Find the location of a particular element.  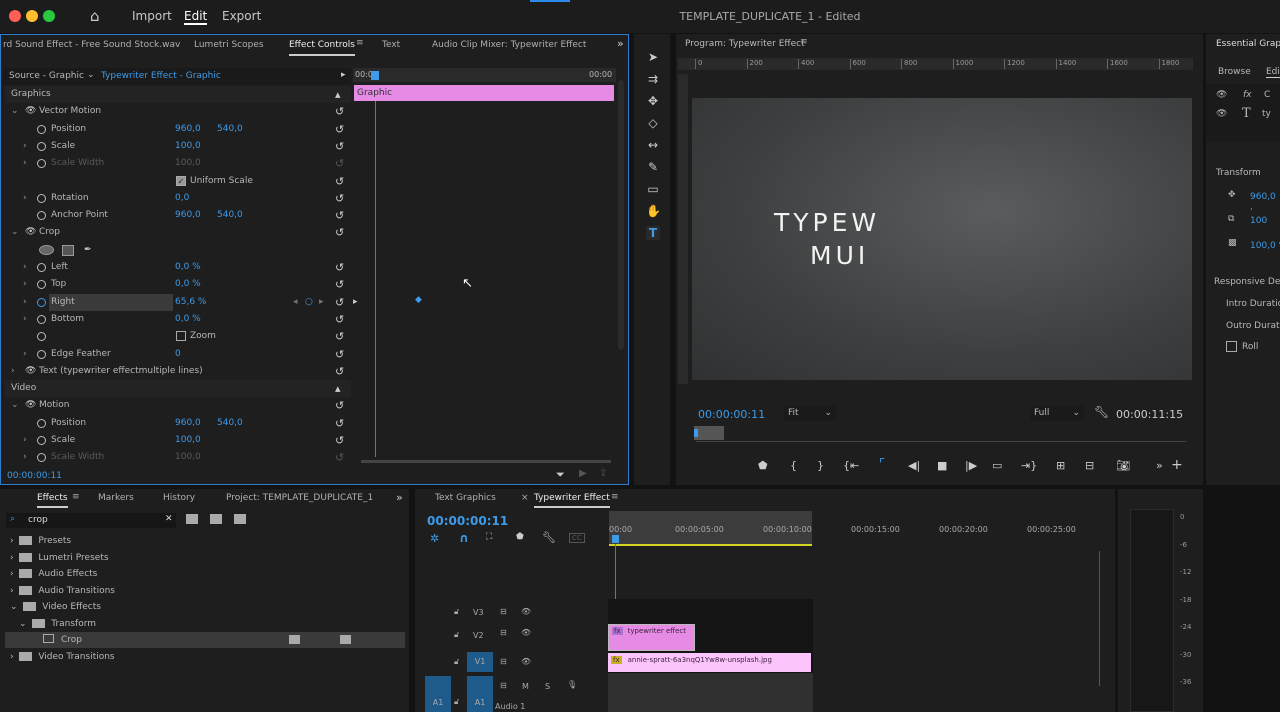

next-keyframe-icon: ▸ is located at coordinates (321, 302).